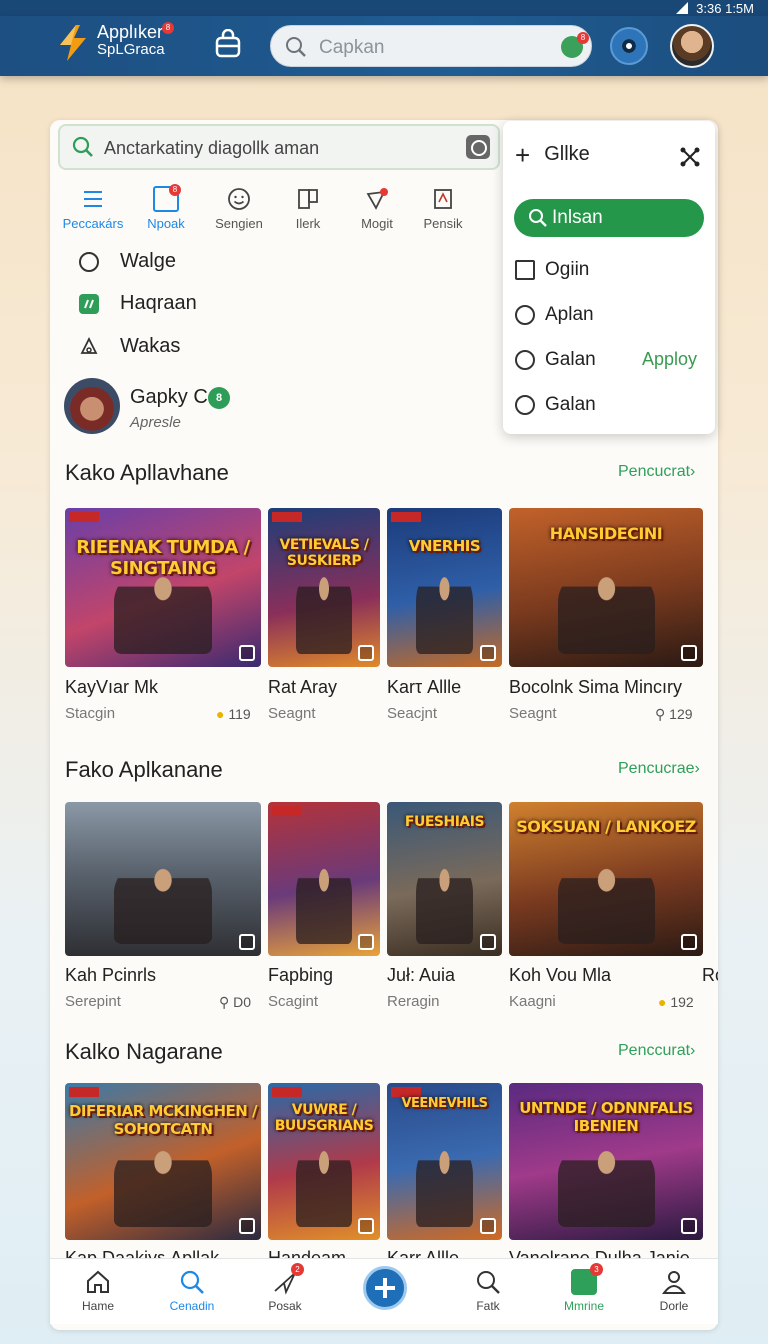 The image size is (768, 1344). I want to click on record-button, so click(629, 46).